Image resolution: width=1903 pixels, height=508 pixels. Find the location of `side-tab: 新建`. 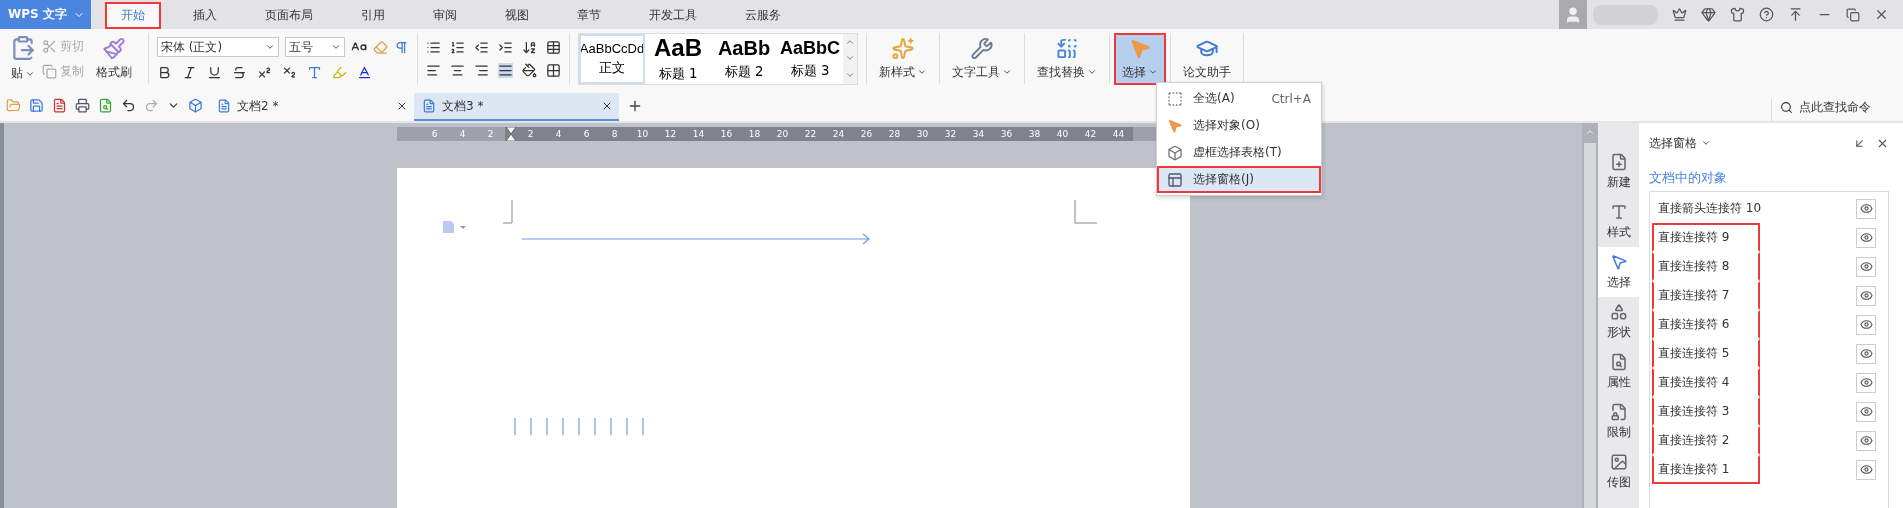

side-tab: 新建 is located at coordinates (1618, 172).